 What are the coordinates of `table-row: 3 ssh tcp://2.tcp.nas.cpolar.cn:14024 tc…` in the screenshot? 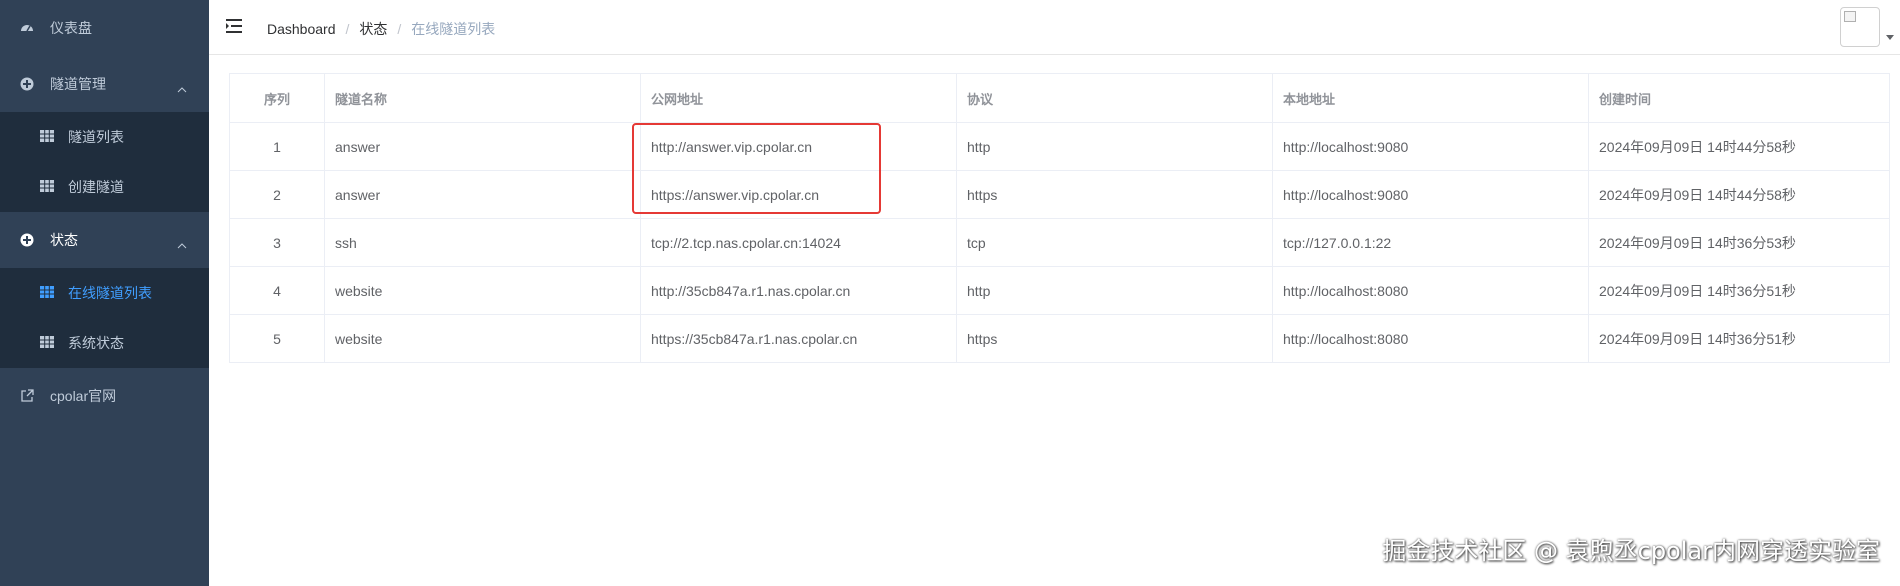 It's located at (1059, 242).